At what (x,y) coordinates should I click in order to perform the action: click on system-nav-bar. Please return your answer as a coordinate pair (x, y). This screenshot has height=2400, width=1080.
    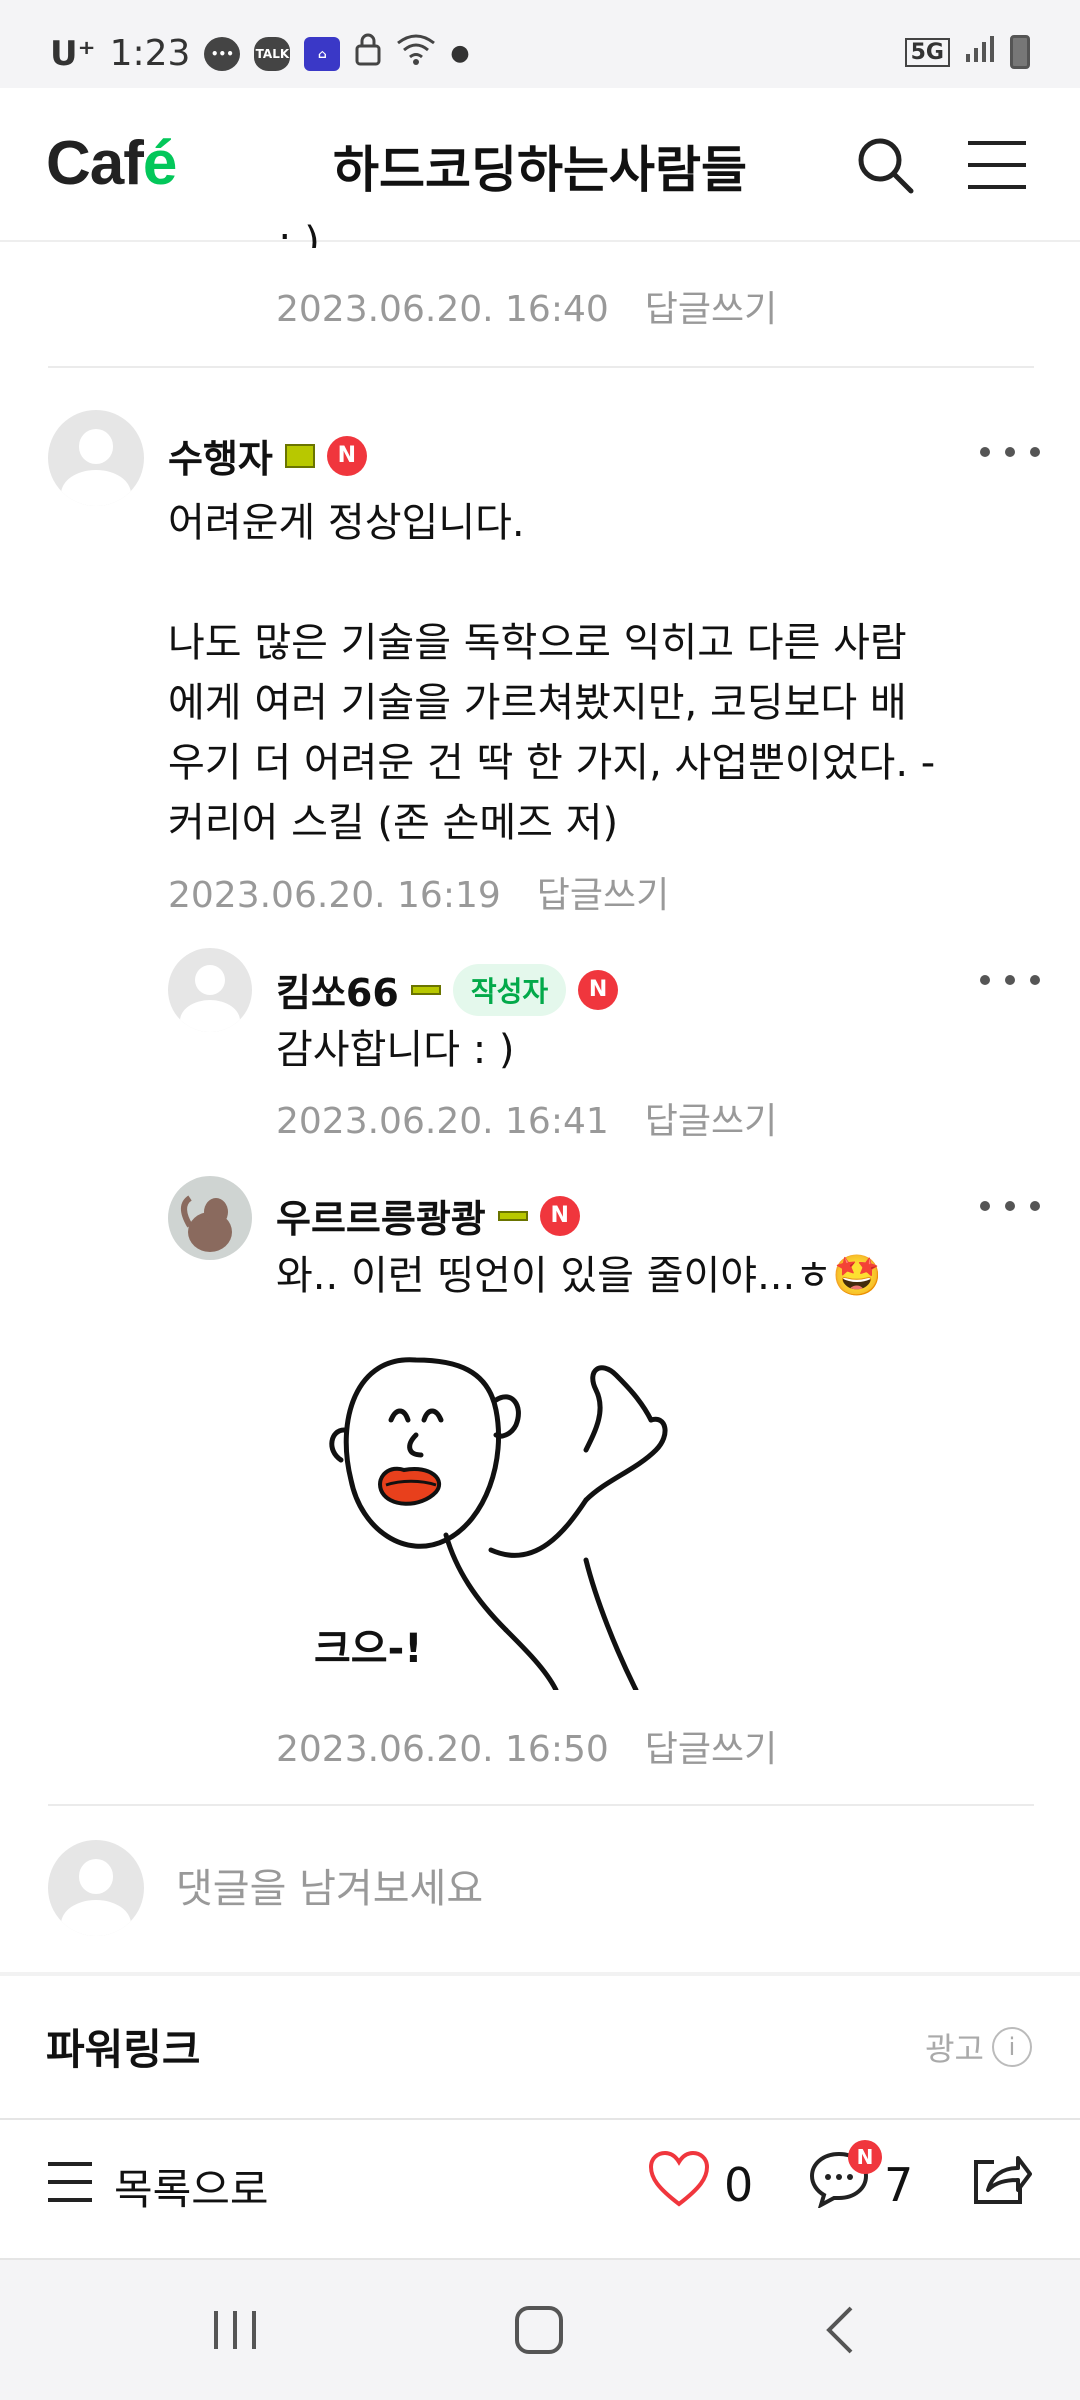
    Looking at the image, I should click on (540, 2329).